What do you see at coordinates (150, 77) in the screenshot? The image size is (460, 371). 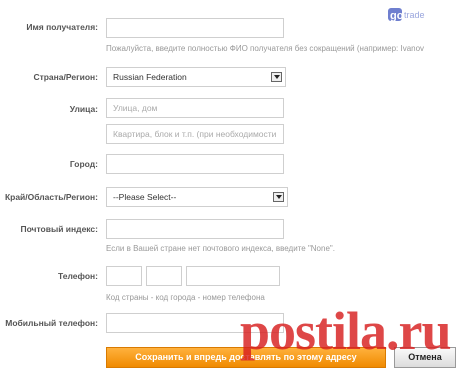 I see `country-selected-value: Russian Federation` at bounding box center [150, 77].